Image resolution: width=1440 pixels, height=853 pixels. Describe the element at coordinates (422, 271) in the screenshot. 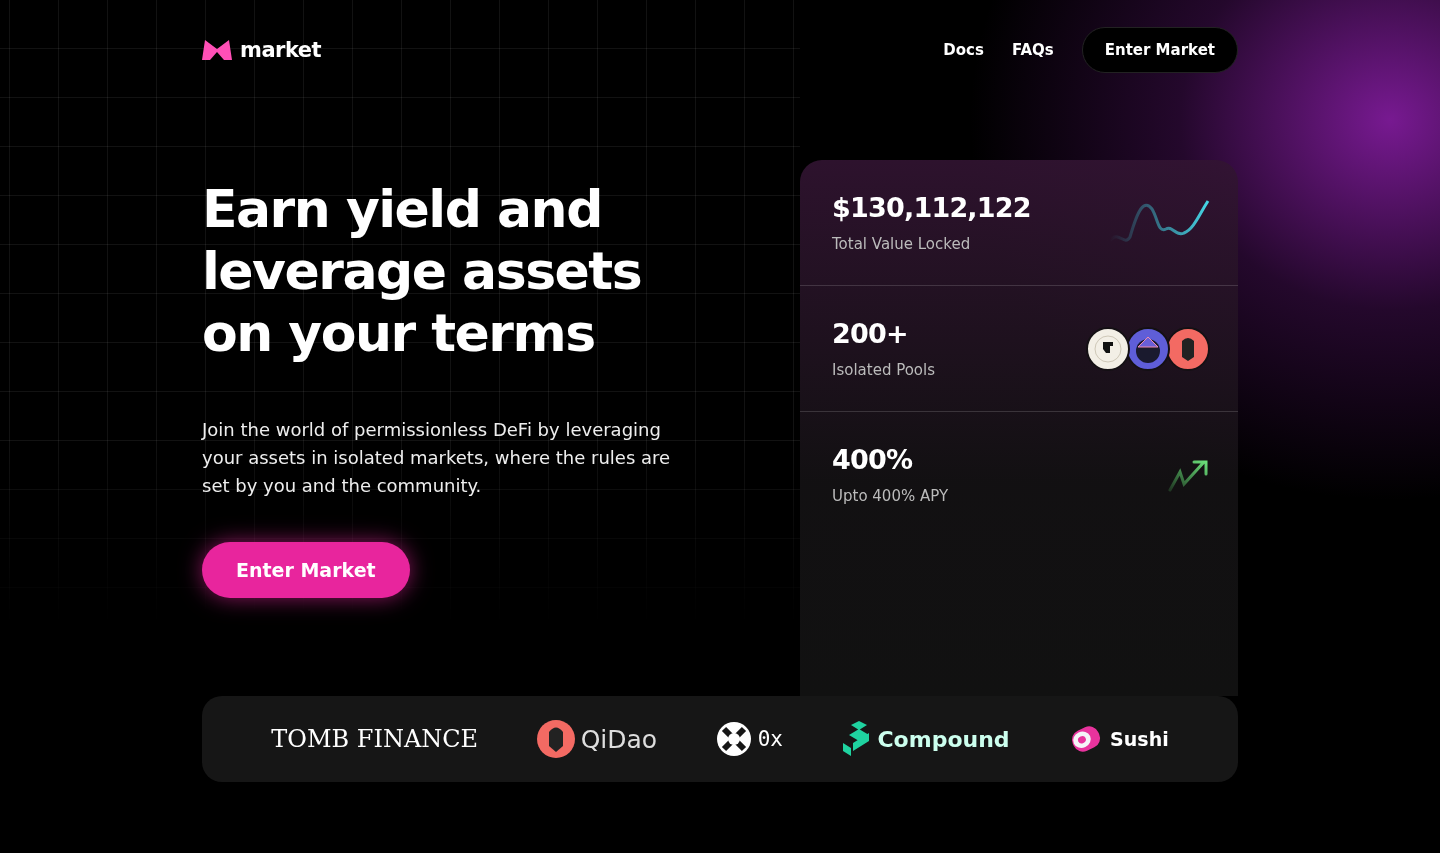

I see `hero-title: Earn yield and leverage assets on your terms` at that location.